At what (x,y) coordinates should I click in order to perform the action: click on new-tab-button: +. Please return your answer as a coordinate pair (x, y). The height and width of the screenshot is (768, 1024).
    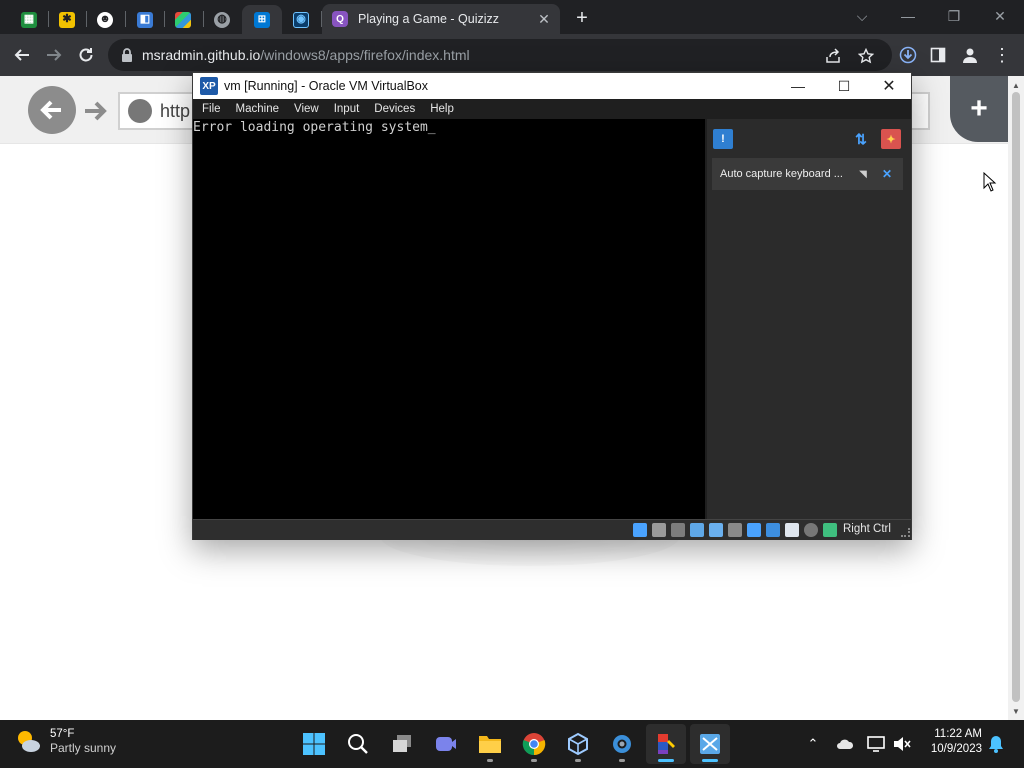
    Looking at the image, I should click on (582, 18).